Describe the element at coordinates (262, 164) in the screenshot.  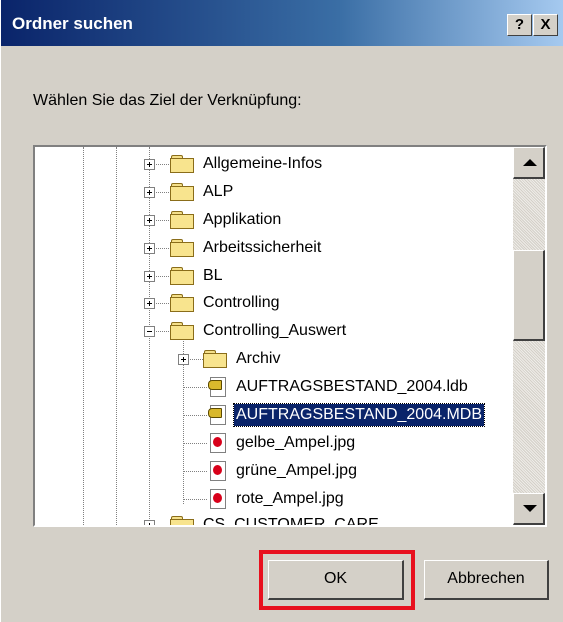
I see `tree-item-allgemeine-infos: Allgemeine-Infos` at that location.